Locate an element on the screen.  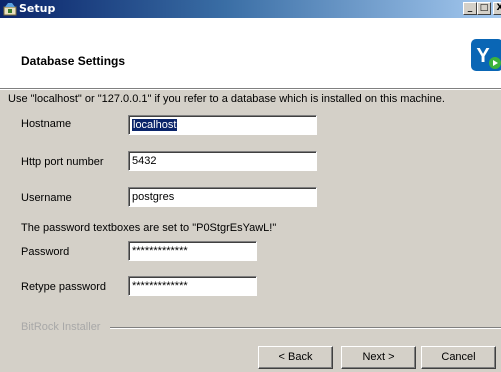
installer-logo: Y is located at coordinates (486, 55).